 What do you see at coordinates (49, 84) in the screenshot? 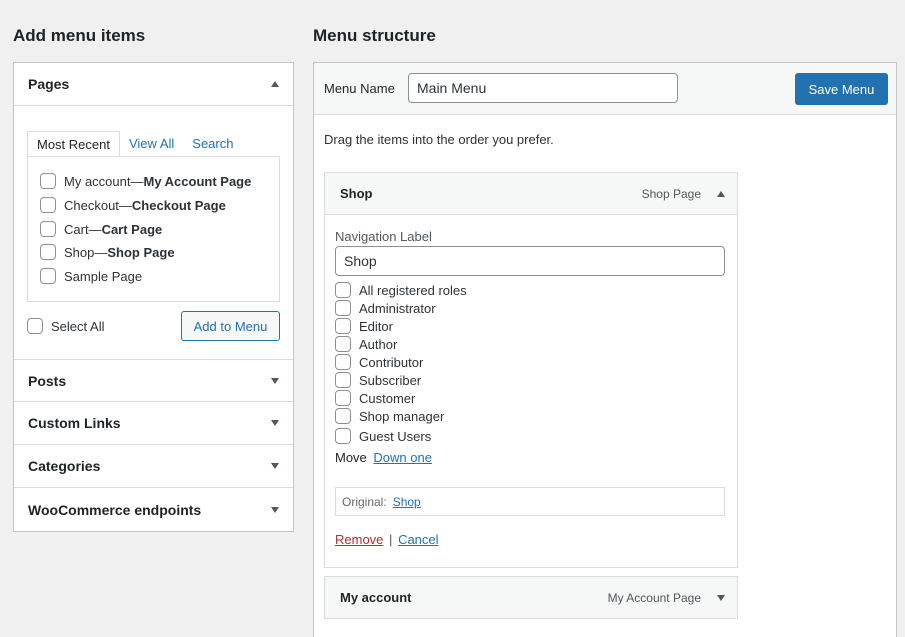
I see `pages-section-title: Pages` at bounding box center [49, 84].